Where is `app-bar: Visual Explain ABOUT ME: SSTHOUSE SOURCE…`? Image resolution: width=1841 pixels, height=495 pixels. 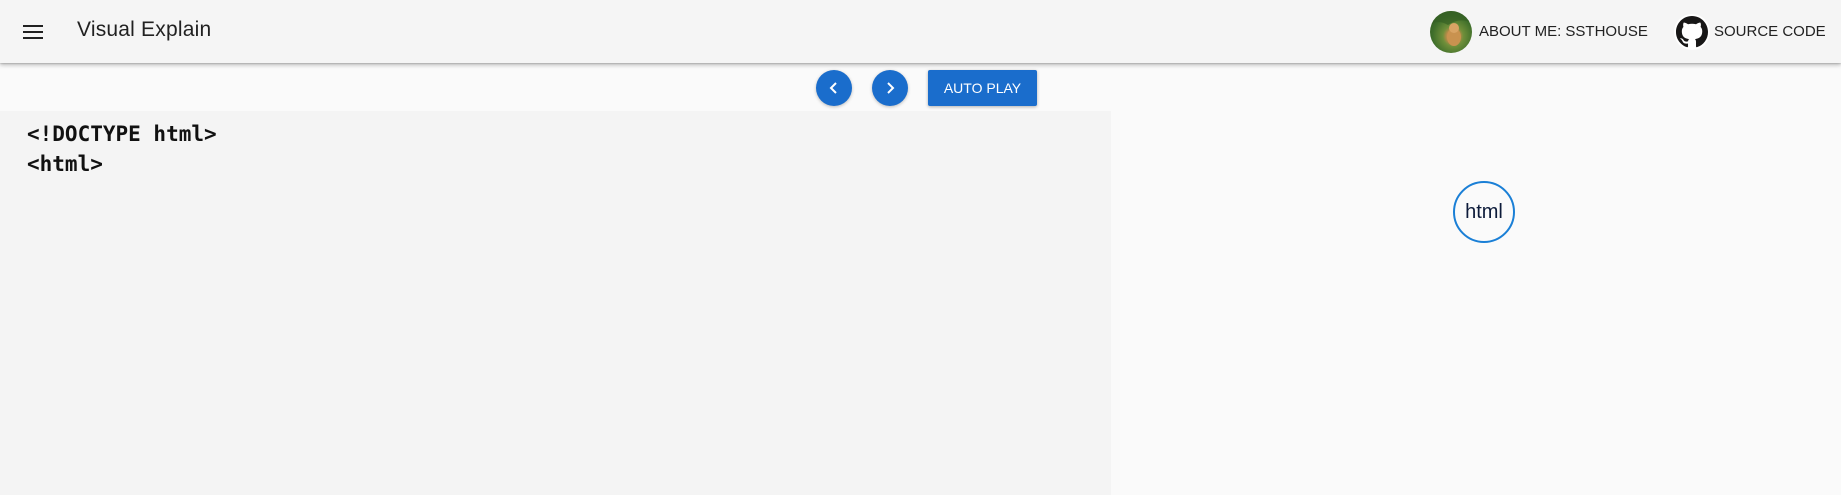
app-bar: Visual Explain ABOUT ME: SSTHOUSE SOURCE… is located at coordinates (920, 31).